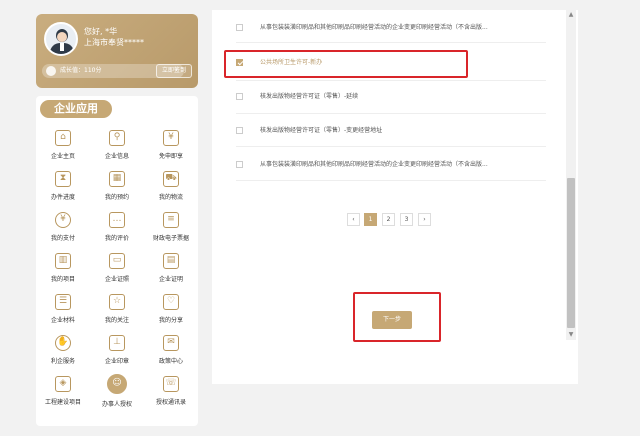  What do you see at coordinates (63, 384) in the screenshot?
I see `construction-icon: ◈` at bounding box center [63, 384].